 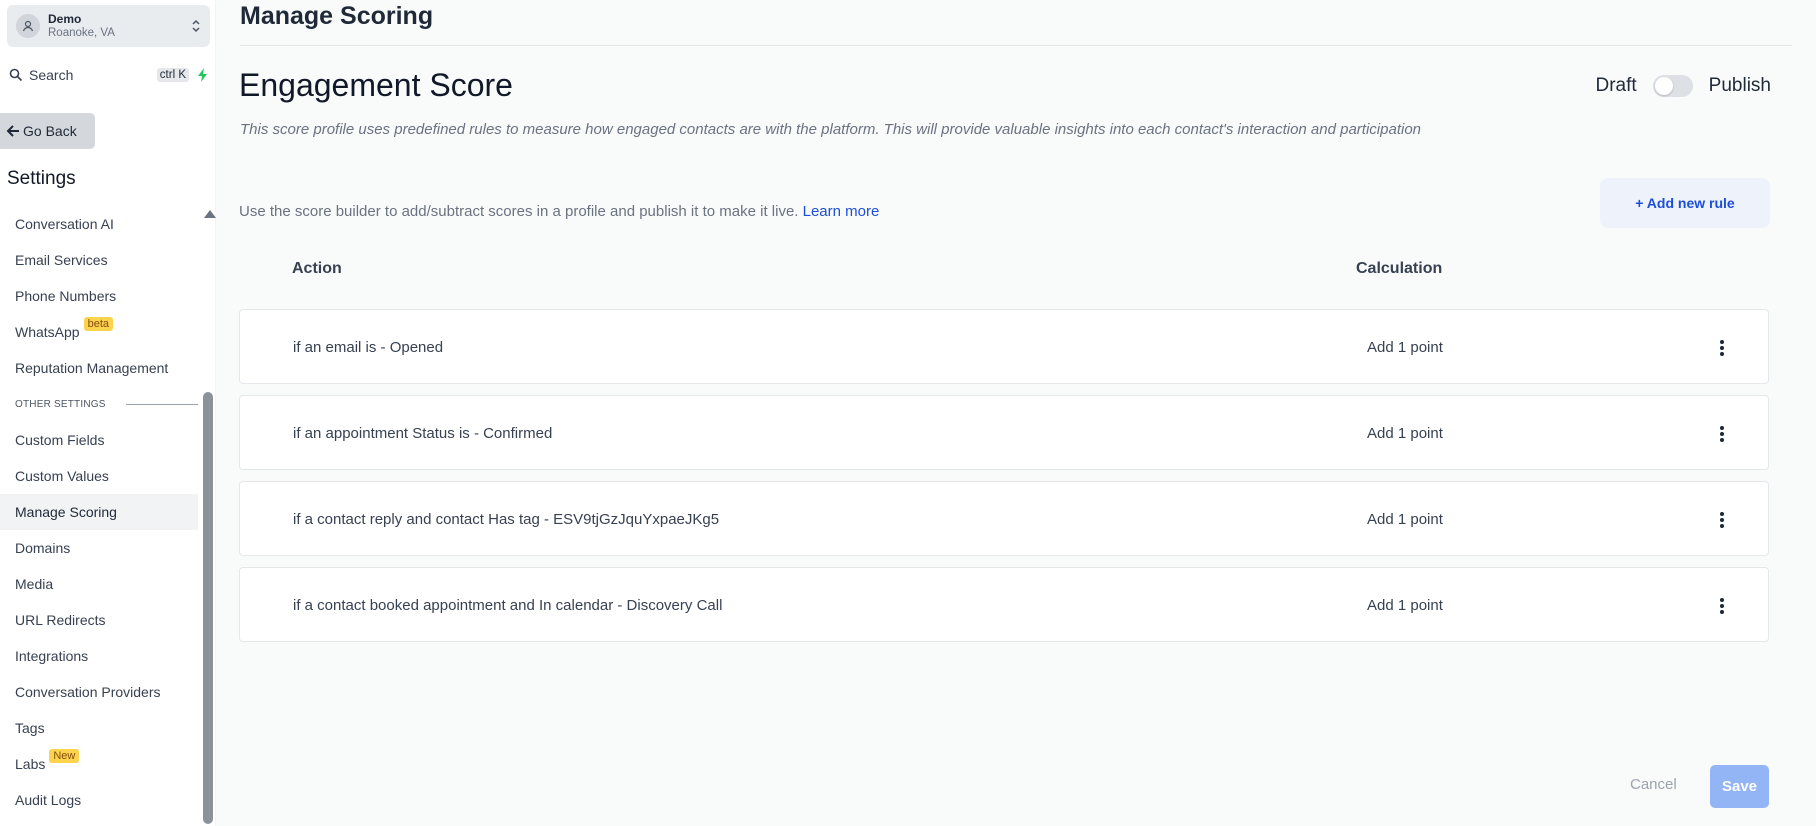 I want to click on sidebar-item-label: Email Services, so click(x=61, y=260).